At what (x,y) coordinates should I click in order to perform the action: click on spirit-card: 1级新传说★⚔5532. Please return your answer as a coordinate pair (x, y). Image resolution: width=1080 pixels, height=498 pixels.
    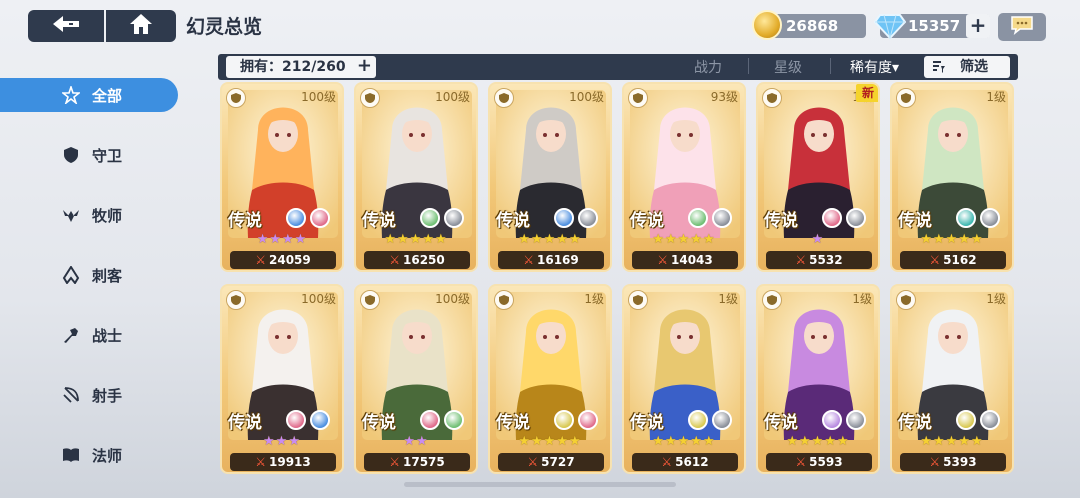
    Looking at the image, I should click on (818, 177).